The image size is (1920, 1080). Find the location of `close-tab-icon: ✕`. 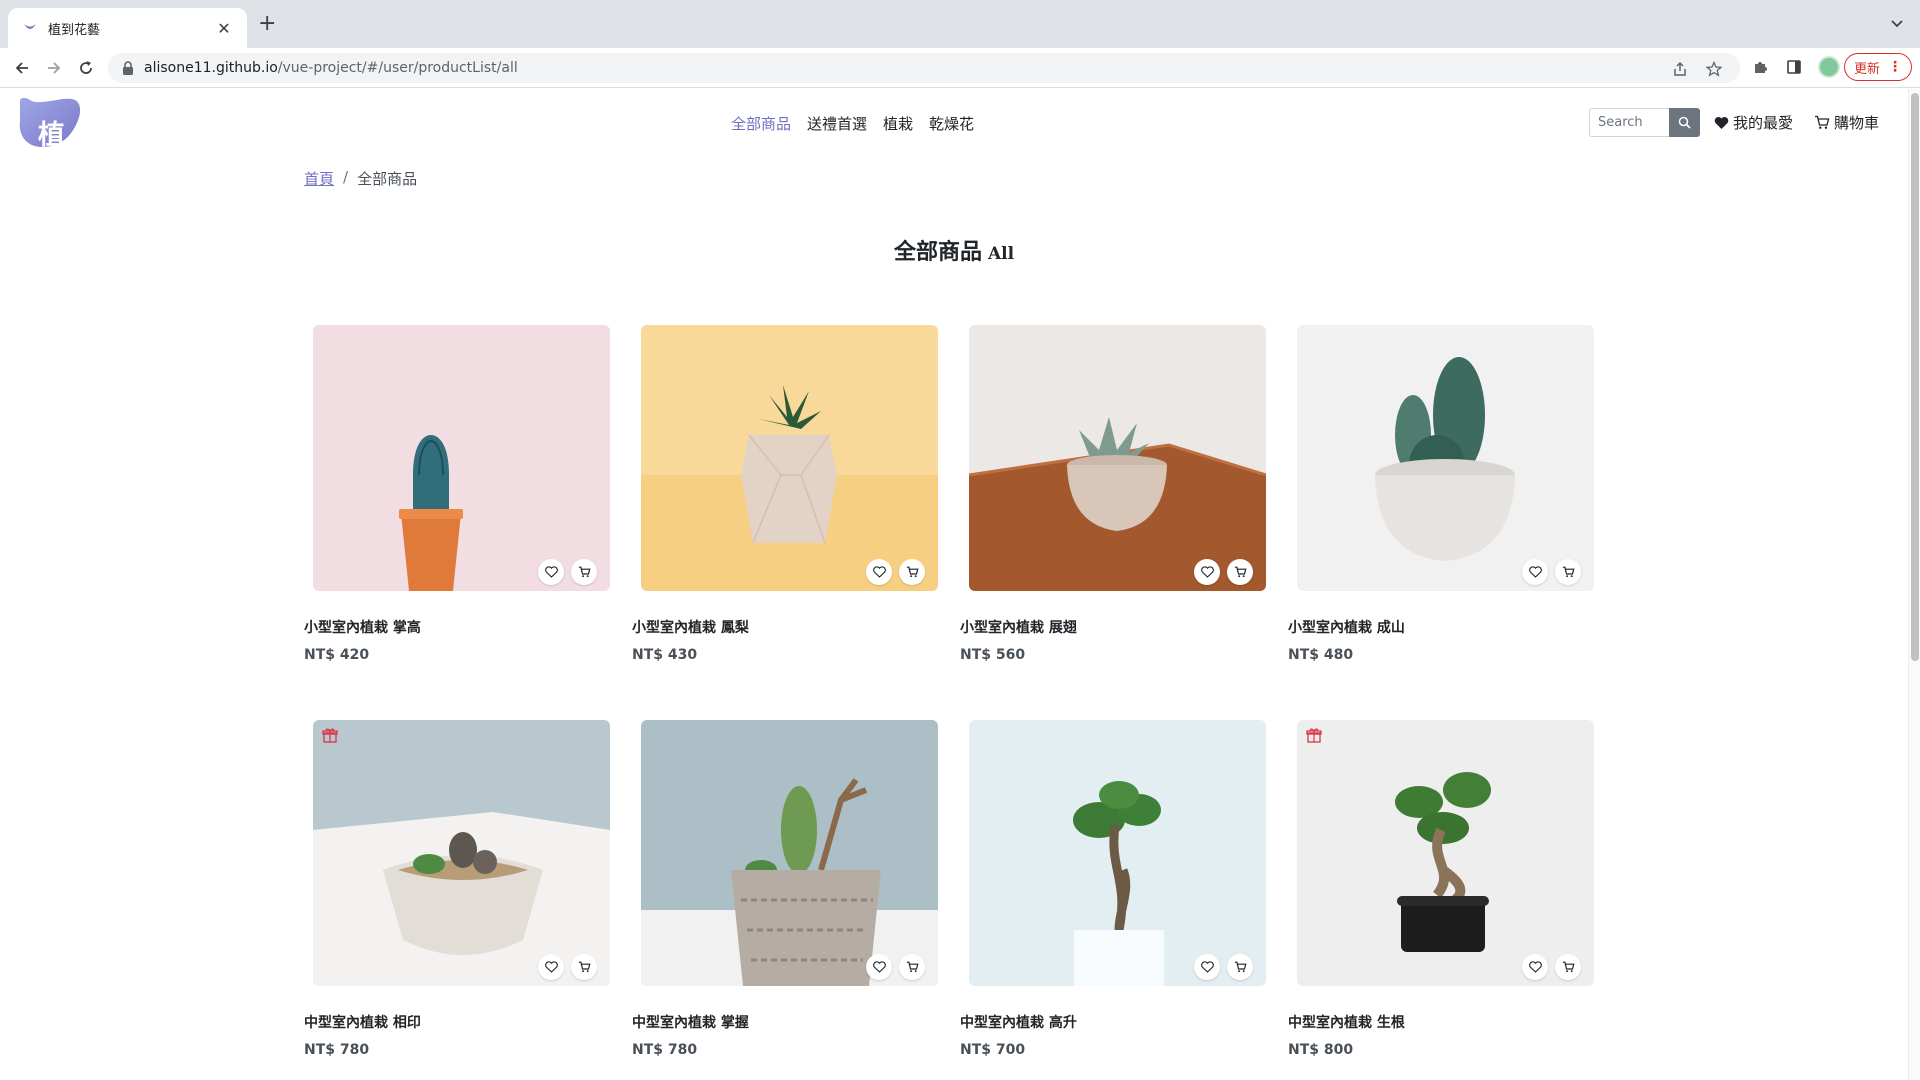

close-tab-icon: ✕ is located at coordinates (224, 28).